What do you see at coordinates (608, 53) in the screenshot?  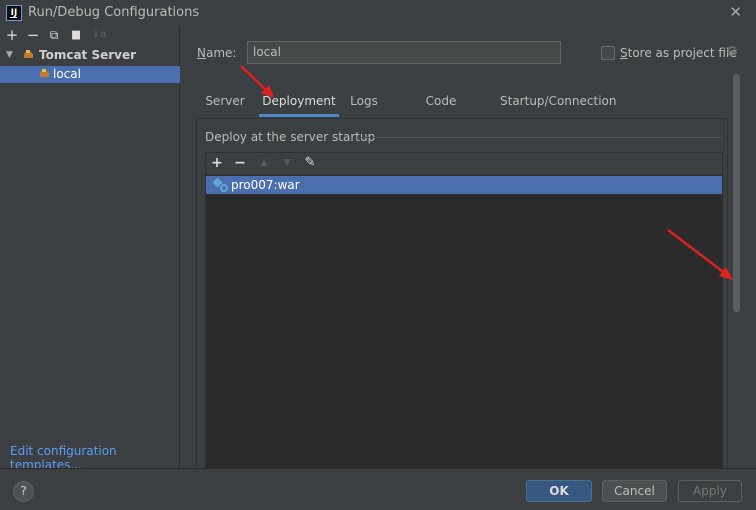 I see `store-as-project-file-checkbox` at bounding box center [608, 53].